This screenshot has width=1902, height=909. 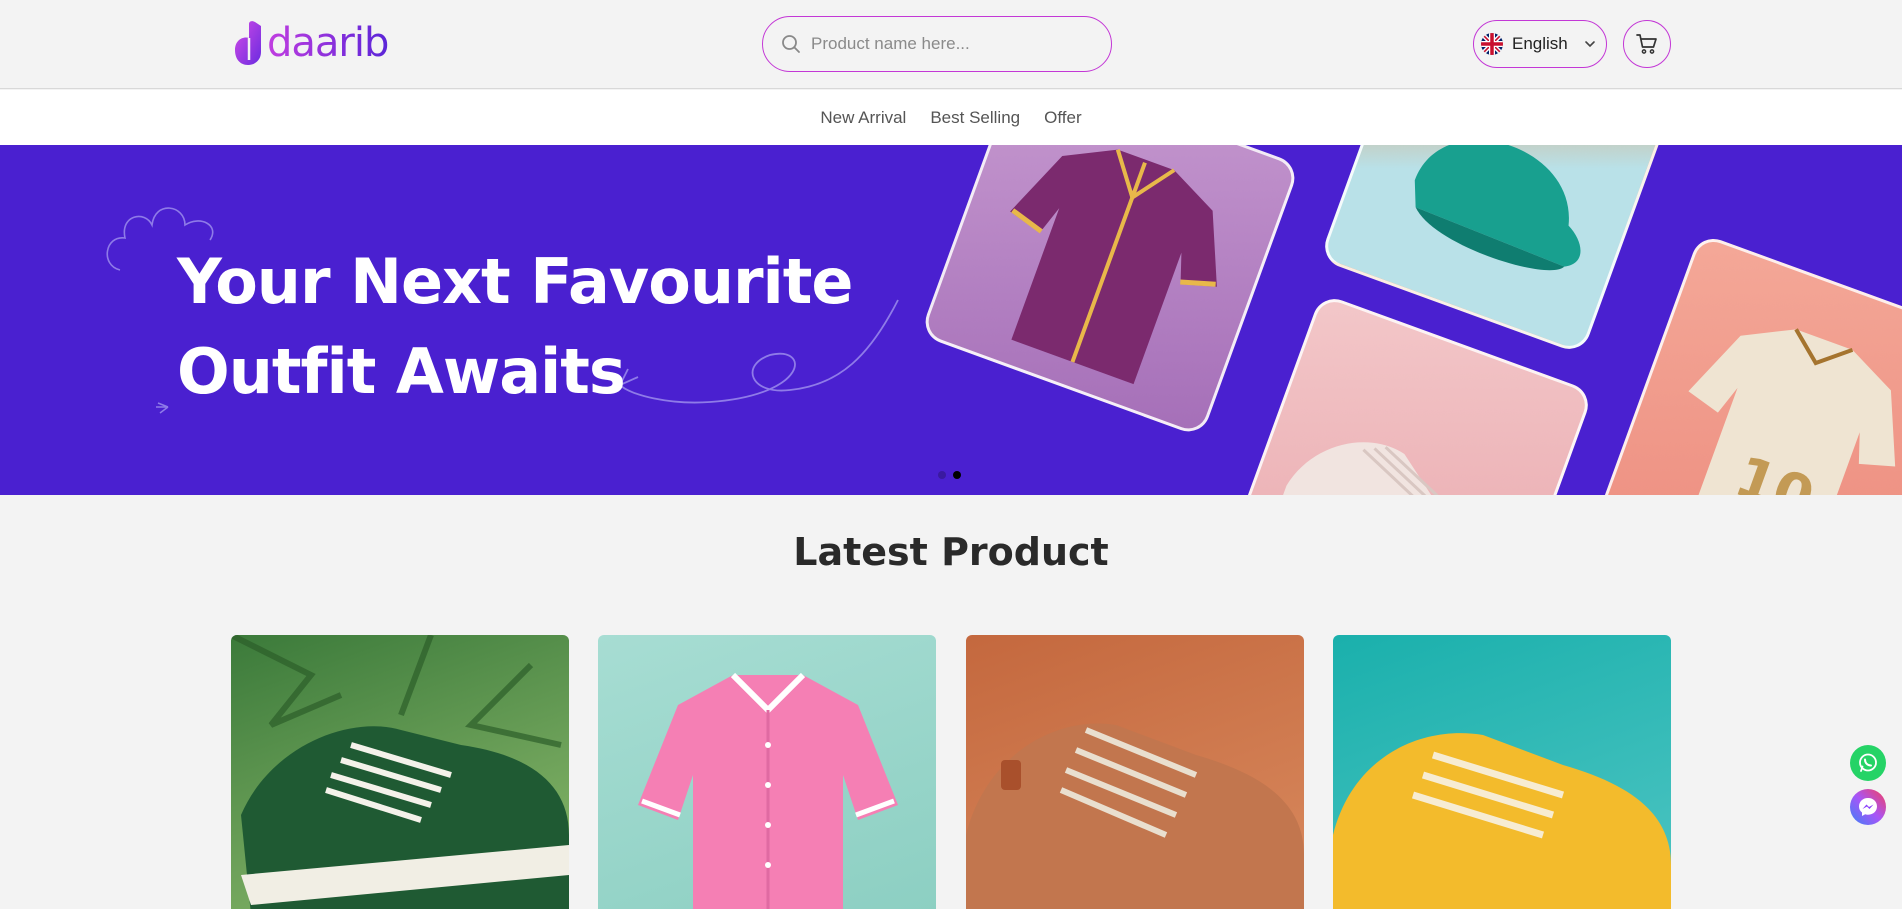 What do you see at coordinates (975, 118) in the screenshot?
I see `nav-best-selling: Best Selling` at bounding box center [975, 118].